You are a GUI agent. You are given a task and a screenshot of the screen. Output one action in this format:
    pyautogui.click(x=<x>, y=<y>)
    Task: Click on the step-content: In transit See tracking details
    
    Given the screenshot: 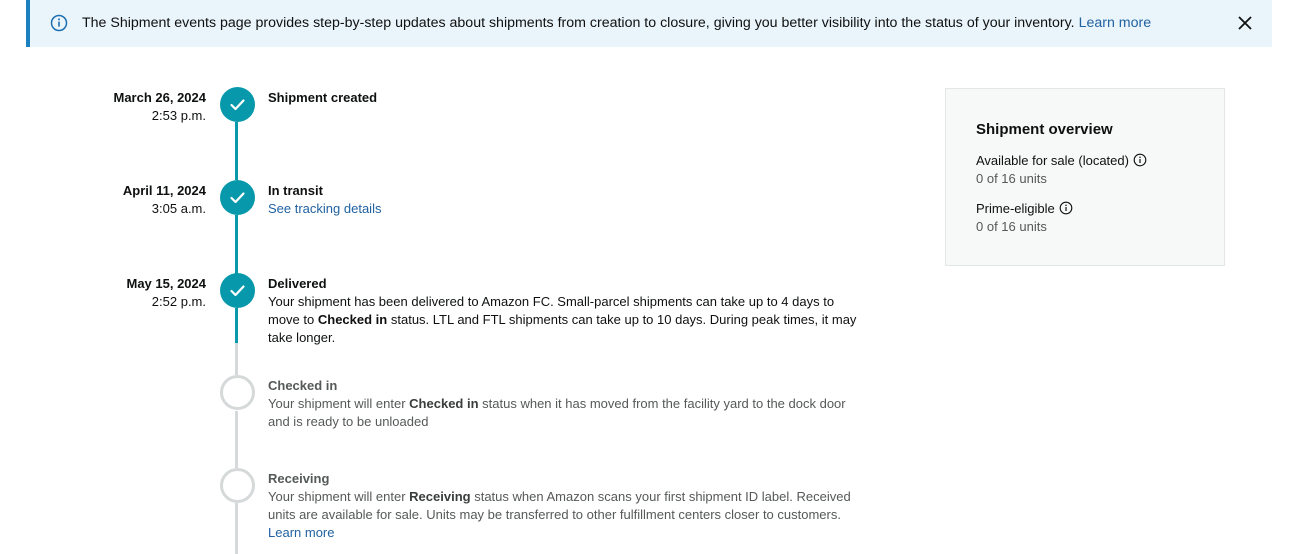 What is the action you would take?
    pyautogui.click(x=563, y=200)
    